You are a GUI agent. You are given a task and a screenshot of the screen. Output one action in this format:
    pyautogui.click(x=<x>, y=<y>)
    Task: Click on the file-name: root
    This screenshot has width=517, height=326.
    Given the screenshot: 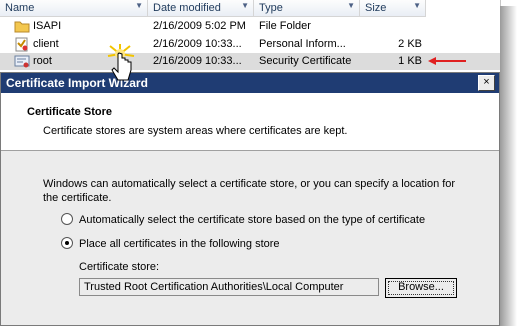 What is the action you would take?
    pyautogui.click(x=42, y=61)
    